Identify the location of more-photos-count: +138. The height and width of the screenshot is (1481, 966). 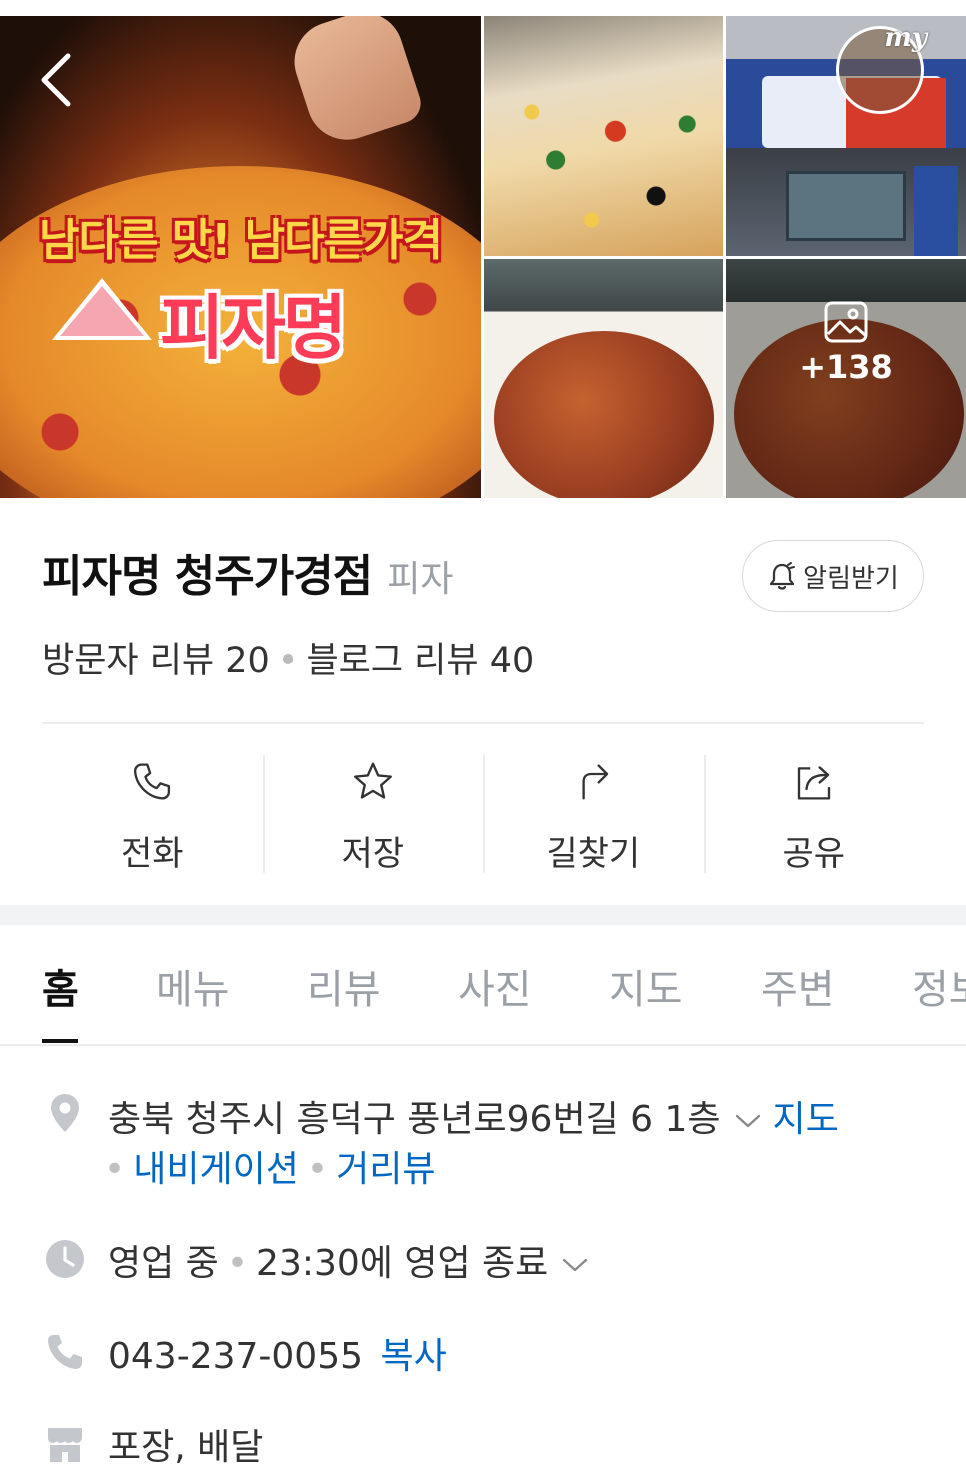
(846, 367).